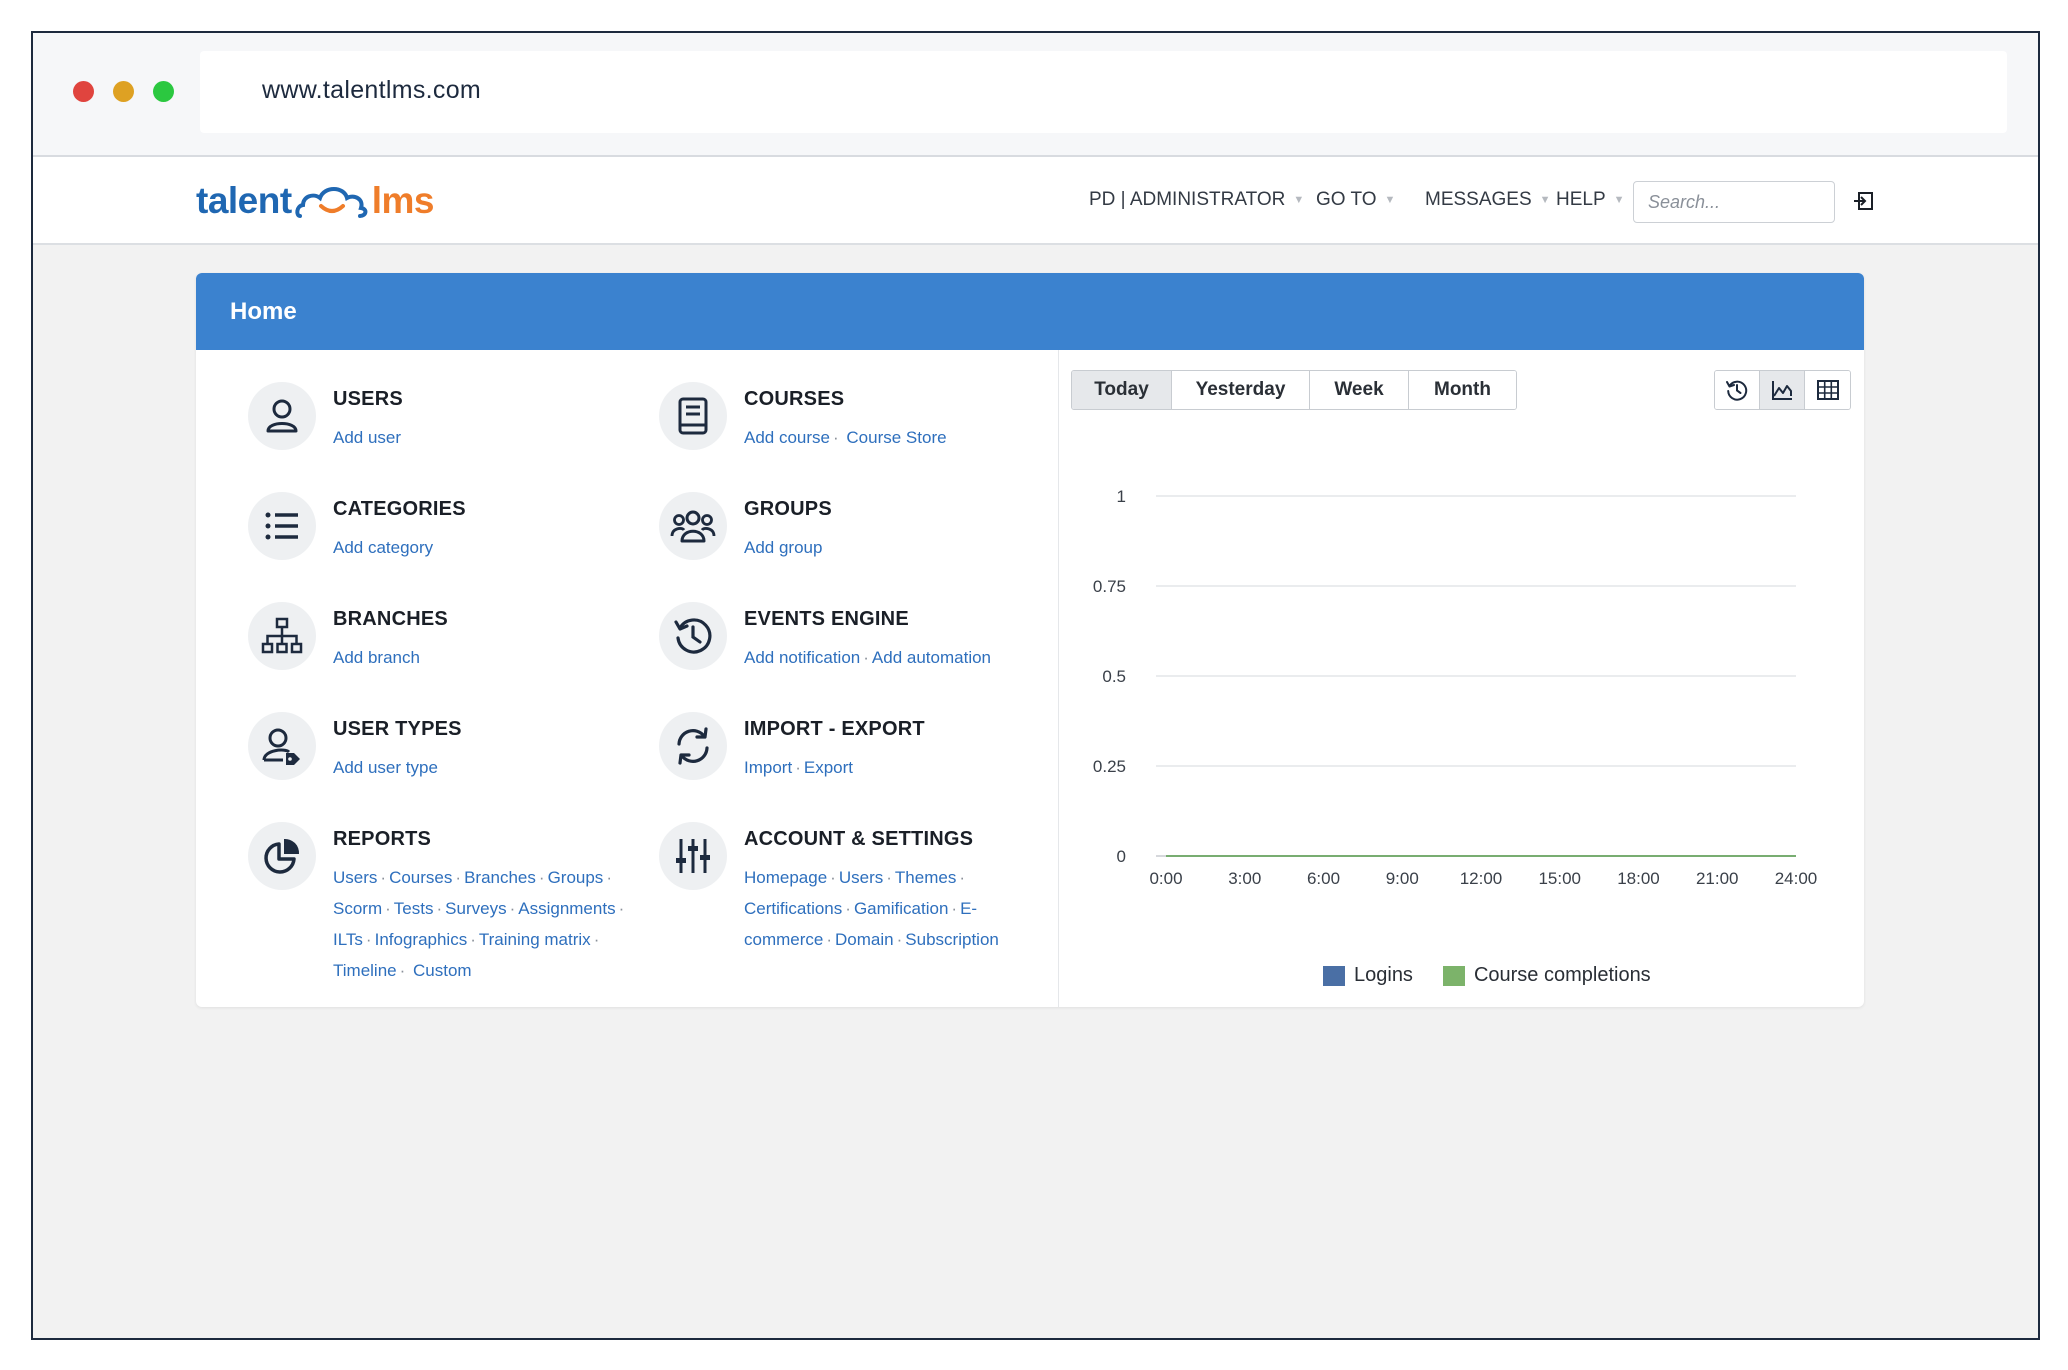  Describe the element at coordinates (1402, 878) in the screenshot. I see `x-tick-label: 9:00` at that location.